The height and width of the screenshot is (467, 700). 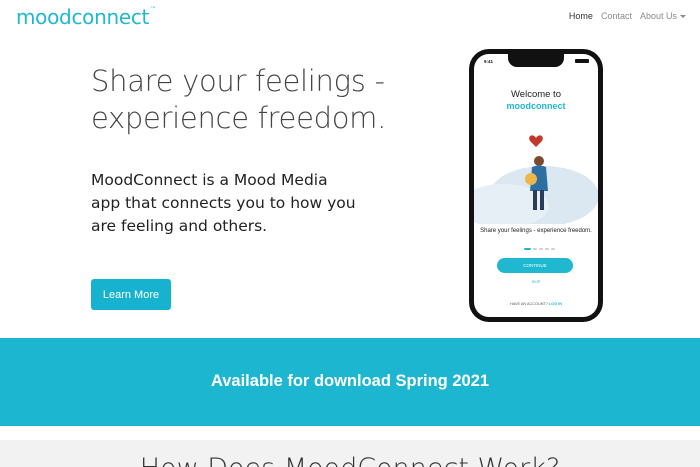 I want to click on person-illustration, so click(x=536, y=179).